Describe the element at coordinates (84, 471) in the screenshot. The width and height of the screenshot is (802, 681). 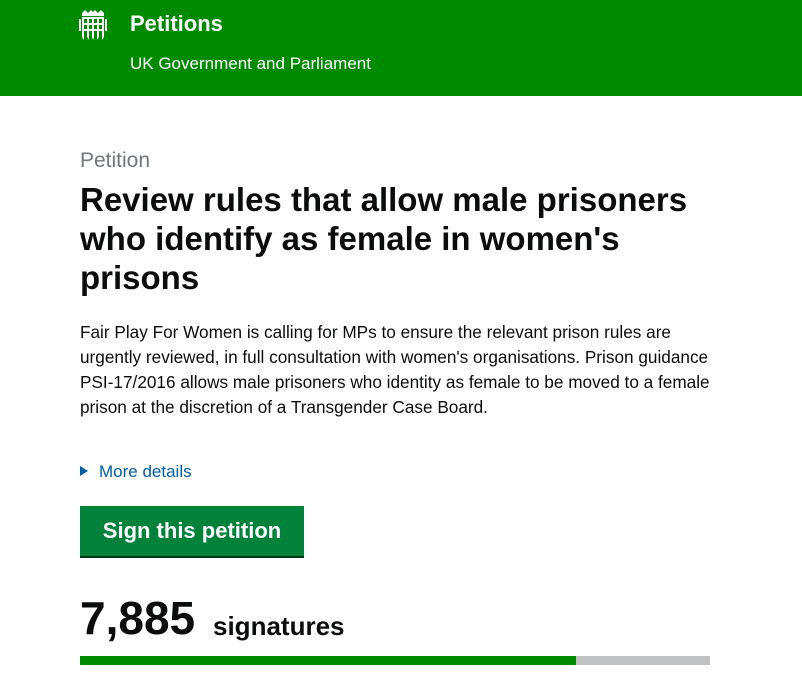
I see `triangle-right-icon` at that location.